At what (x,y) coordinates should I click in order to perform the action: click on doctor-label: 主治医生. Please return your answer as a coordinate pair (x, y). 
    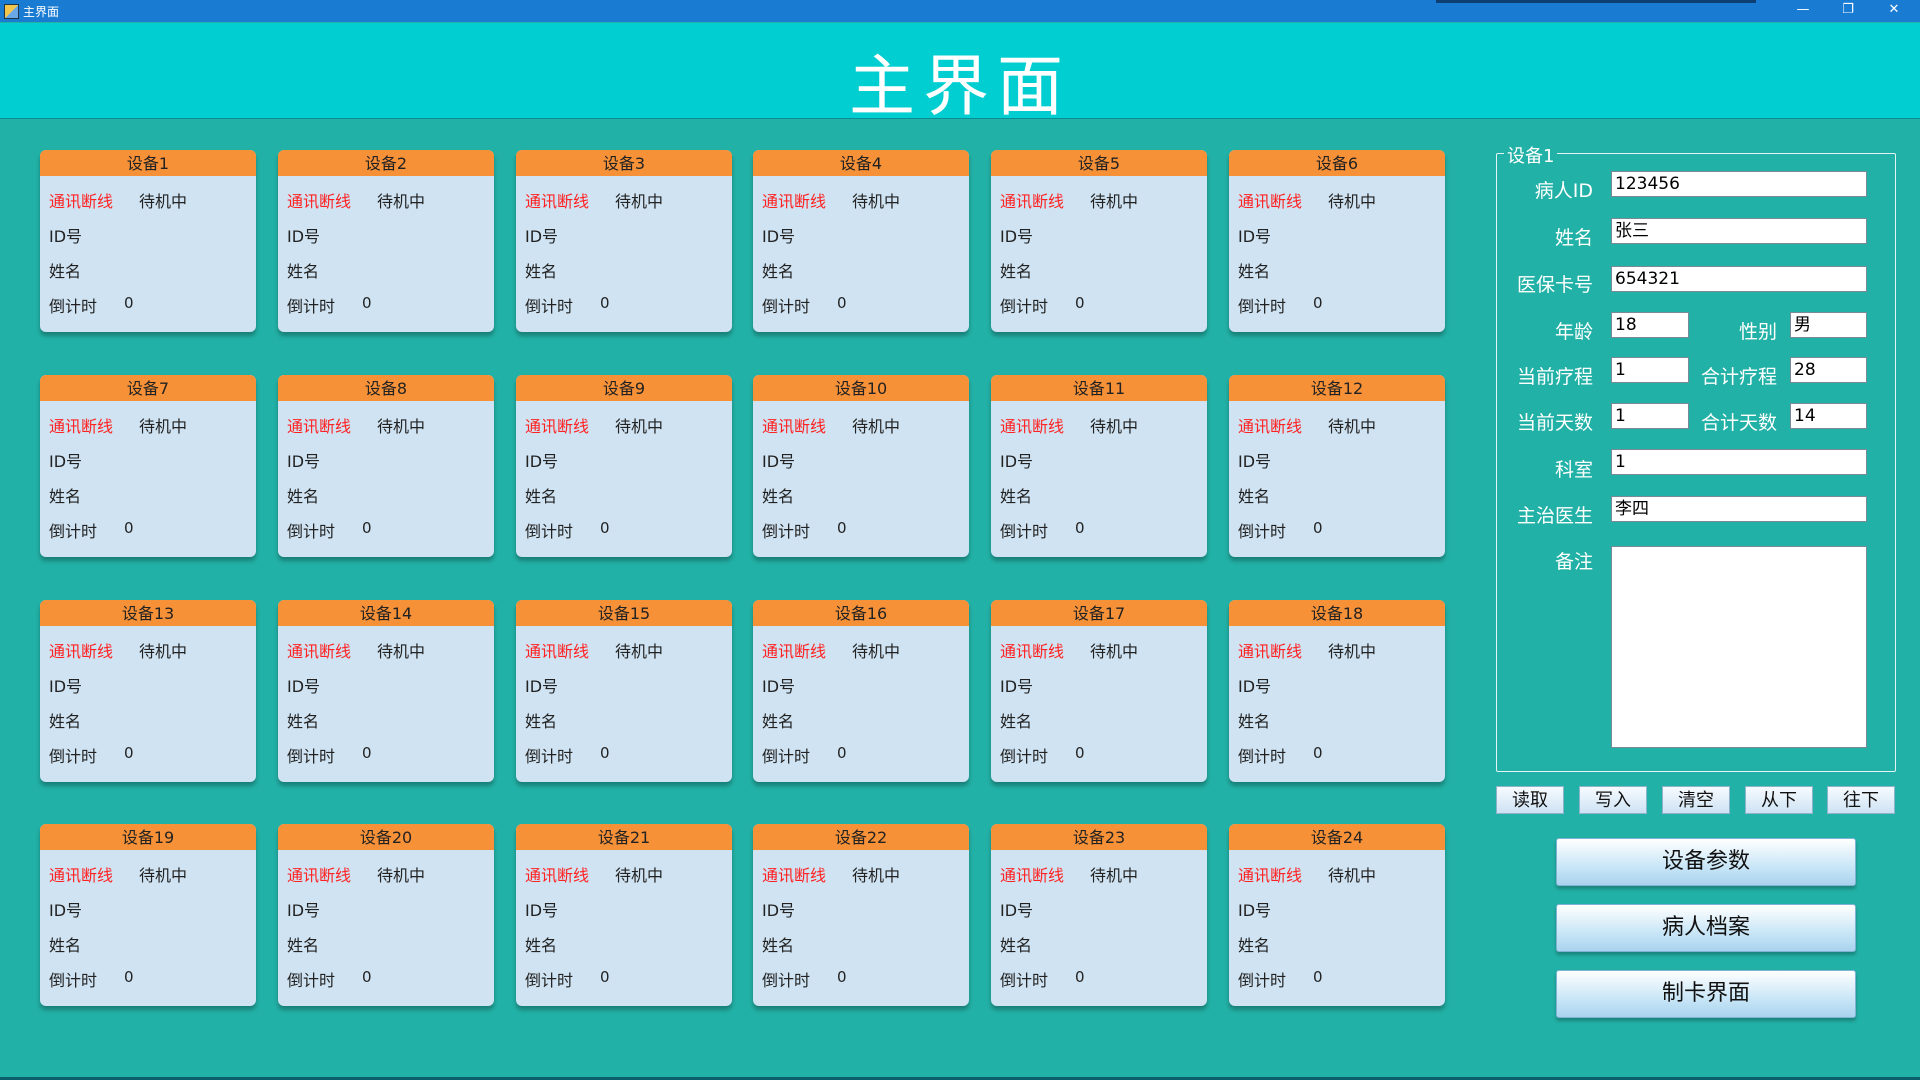
    Looking at the image, I should click on (1554, 516).